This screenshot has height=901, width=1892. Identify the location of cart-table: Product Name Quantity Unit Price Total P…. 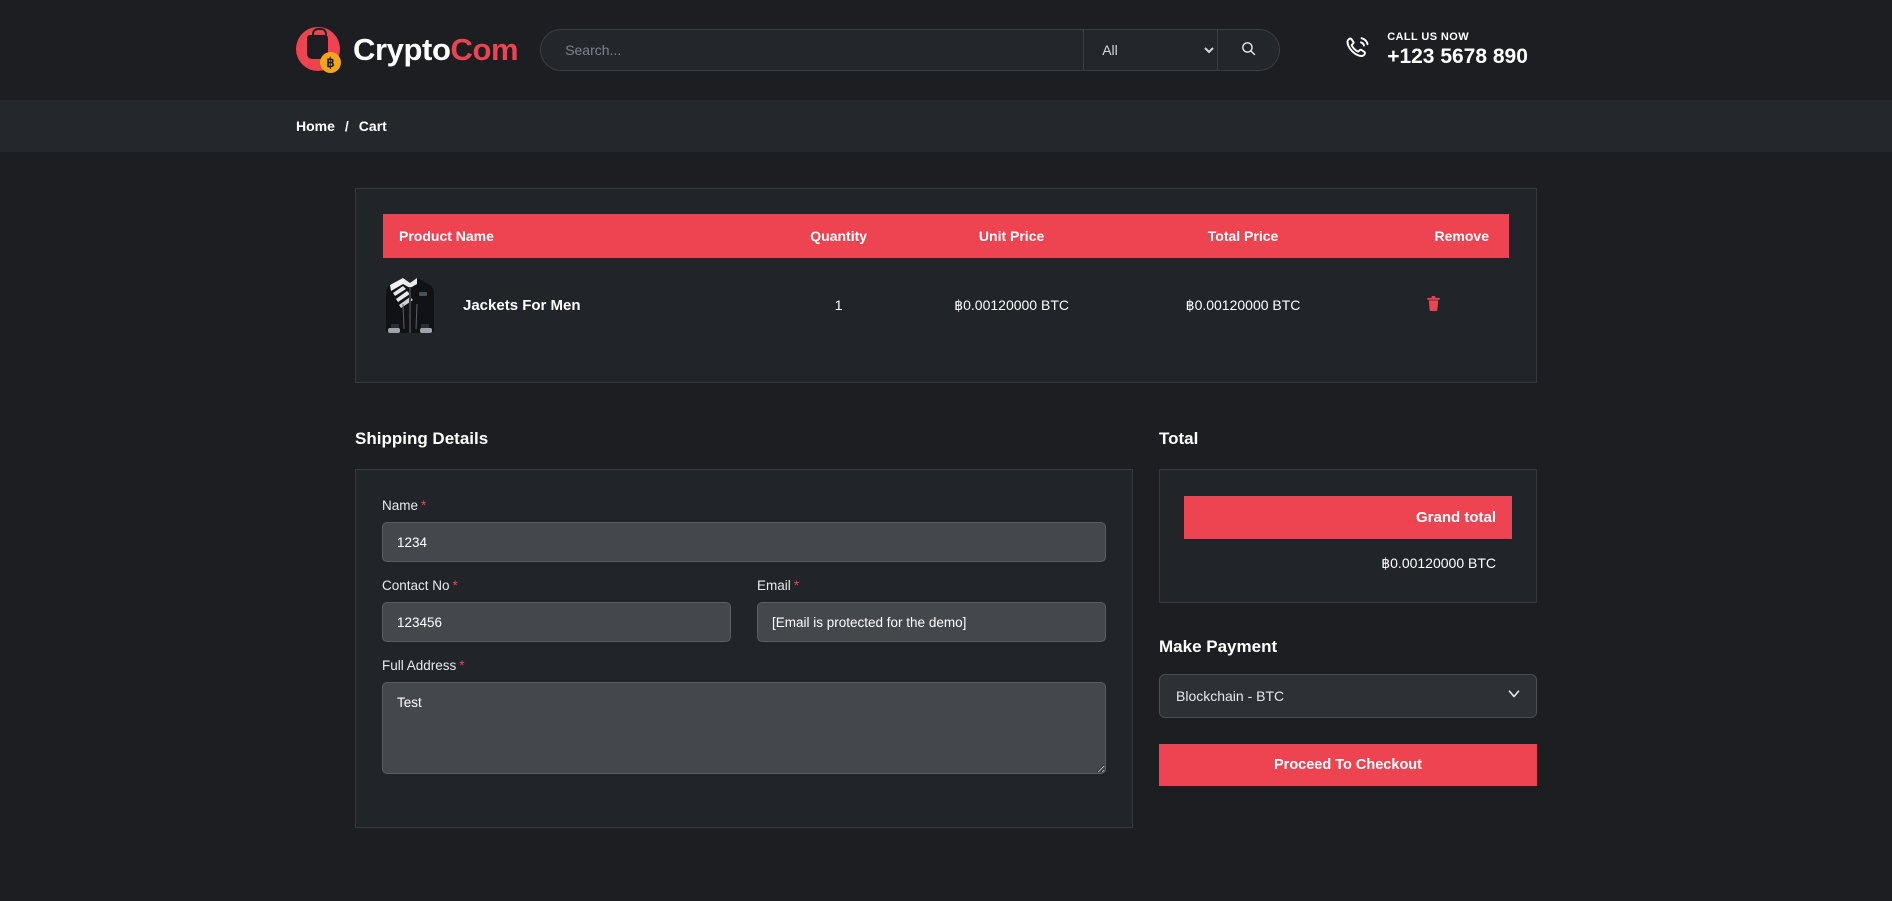
(946, 283).